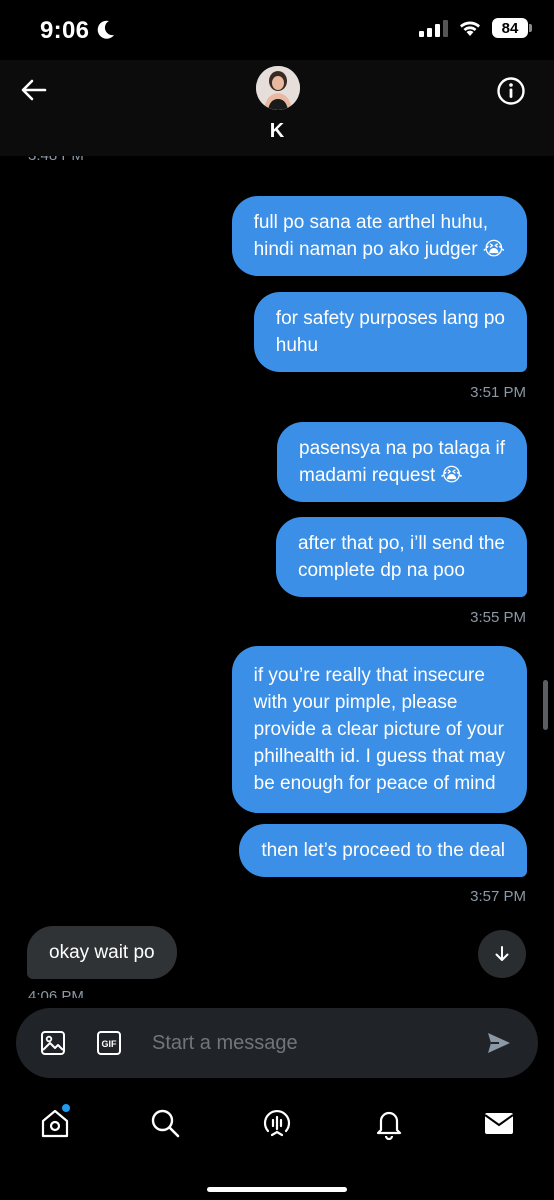  What do you see at coordinates (499, 1123) in the screenshot?
I see `messages-icon` at bounding box center [499, 1123].